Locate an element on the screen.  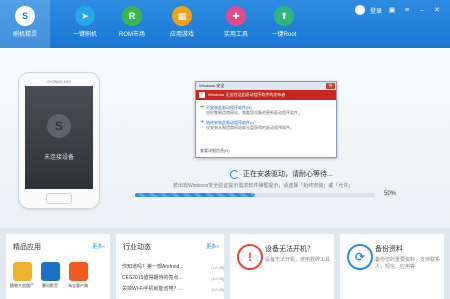
dont-install-option: ➔ 不安装此驱动程序软件(N) 应检查制造商网站，查看您设备的更新驱动程序软件。 is located at coordinates (266, 110).